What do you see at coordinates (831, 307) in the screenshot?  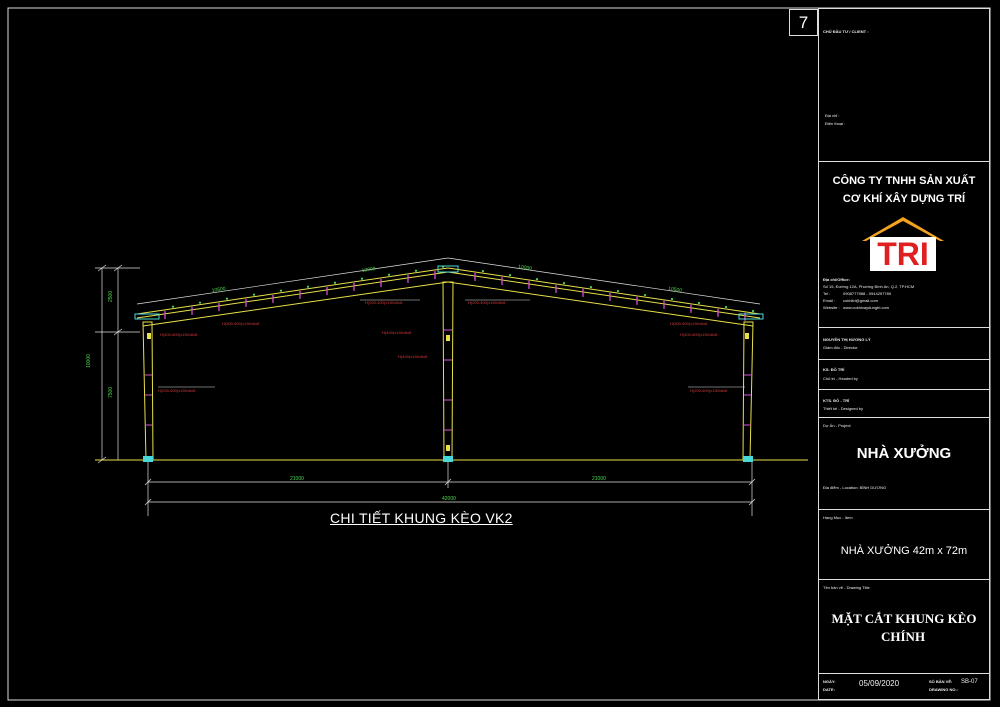 I see `web-label: Website :` at bounding box center [831, 307].